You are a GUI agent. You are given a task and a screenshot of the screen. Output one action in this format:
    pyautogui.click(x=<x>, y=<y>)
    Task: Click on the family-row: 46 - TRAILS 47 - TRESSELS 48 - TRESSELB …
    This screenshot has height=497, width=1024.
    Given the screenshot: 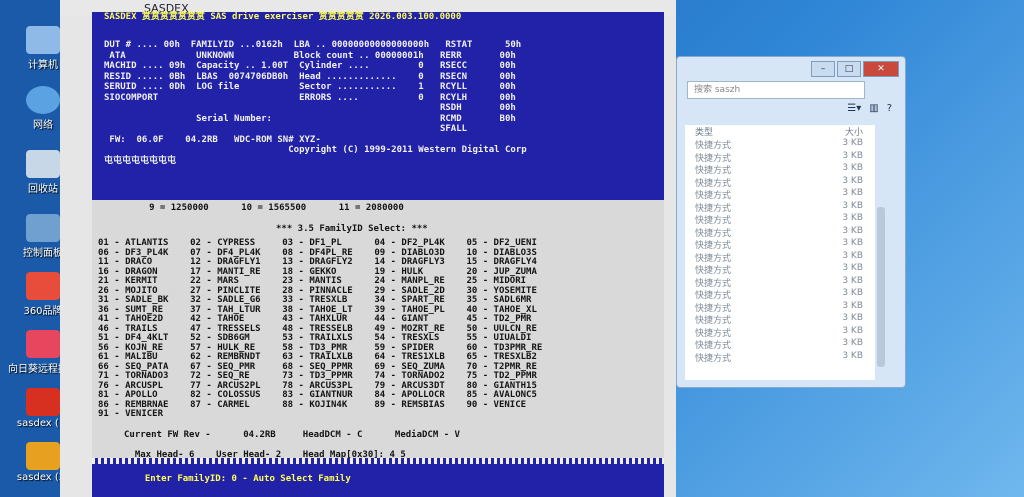 What is the action you would take?
    pyautogui.click(x=317, y=328)
    